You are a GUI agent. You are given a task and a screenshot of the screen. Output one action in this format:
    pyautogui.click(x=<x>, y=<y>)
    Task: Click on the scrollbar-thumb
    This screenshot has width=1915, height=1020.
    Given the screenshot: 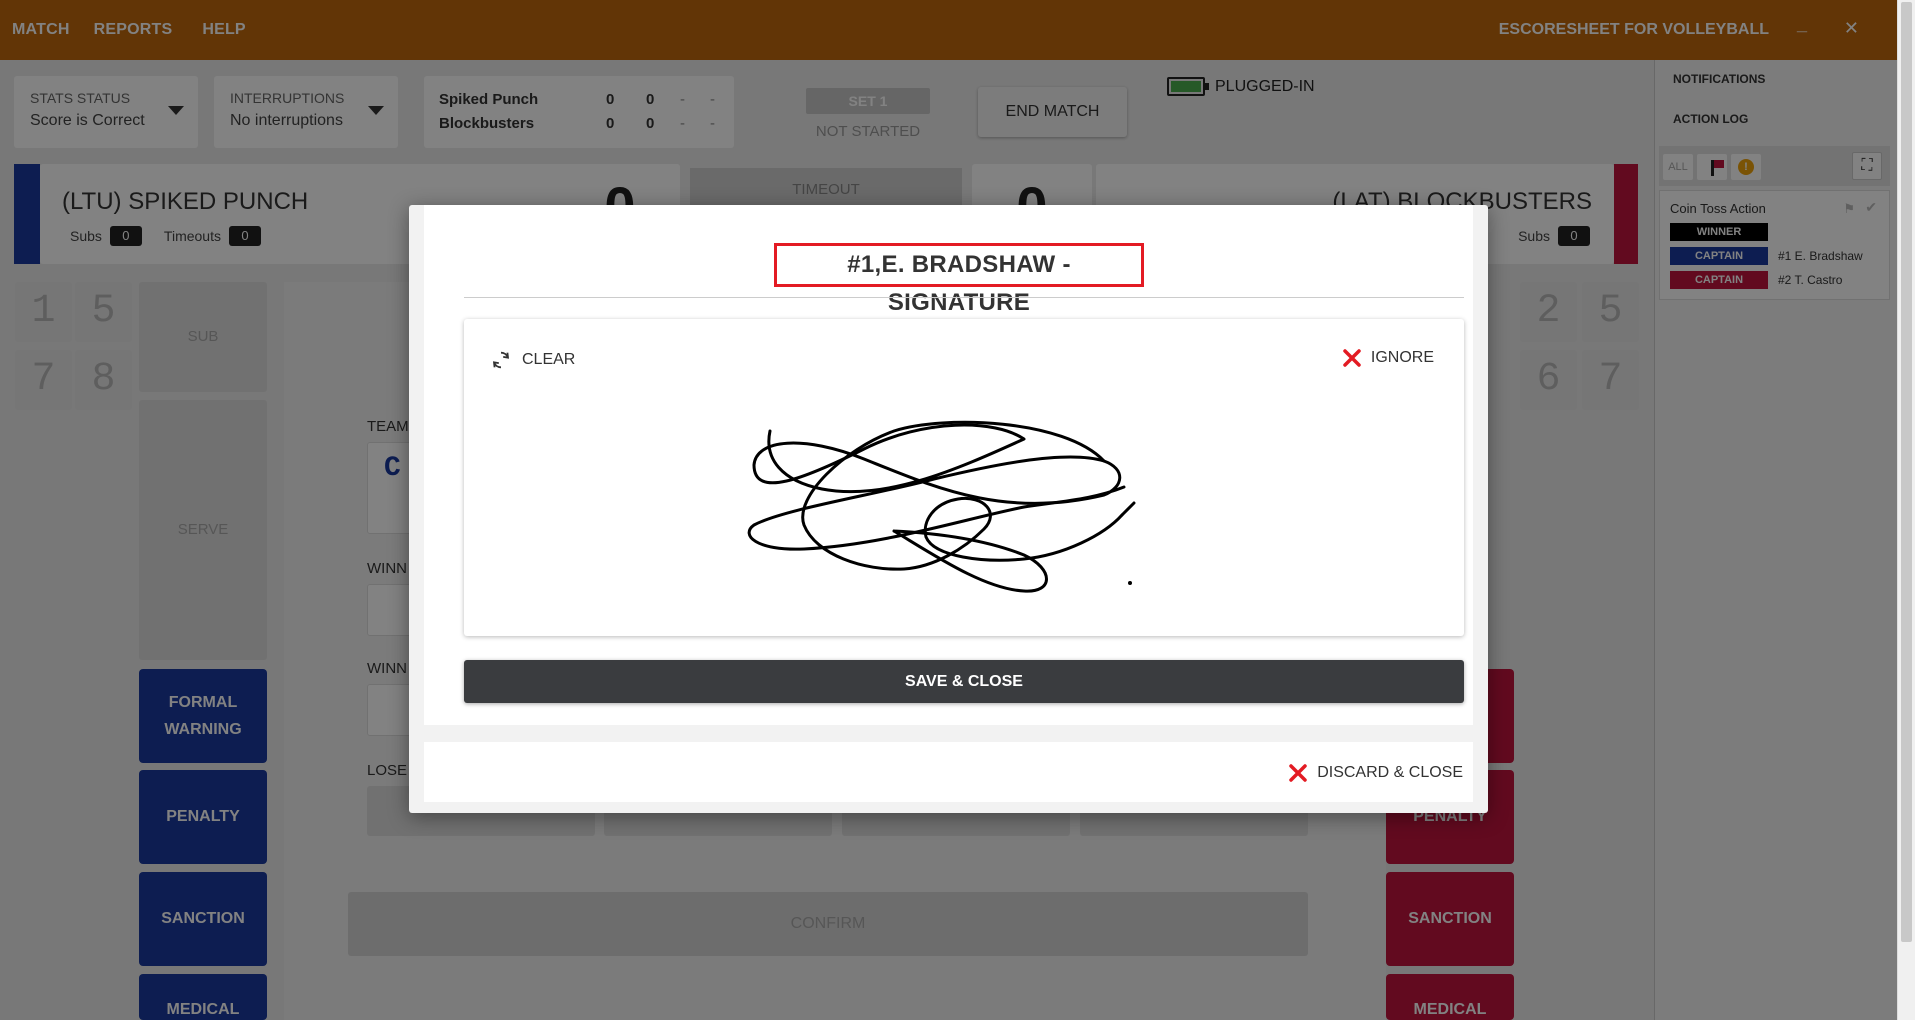 What is the action you would take?
    pyautogui.click(x=1906, y=472)
    